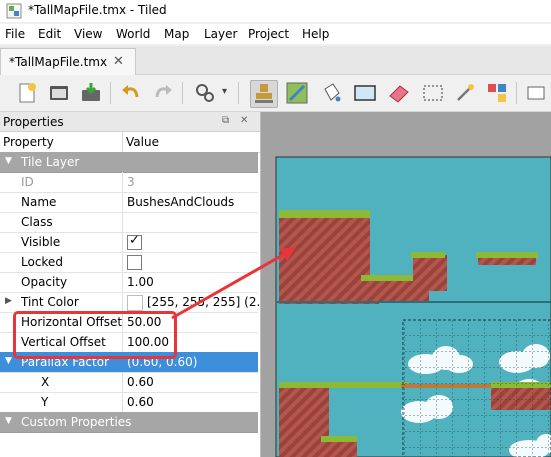  Describe the element at coordinates (497, 93) in the screenshot. I see `select-same-tile-icon` at that location.